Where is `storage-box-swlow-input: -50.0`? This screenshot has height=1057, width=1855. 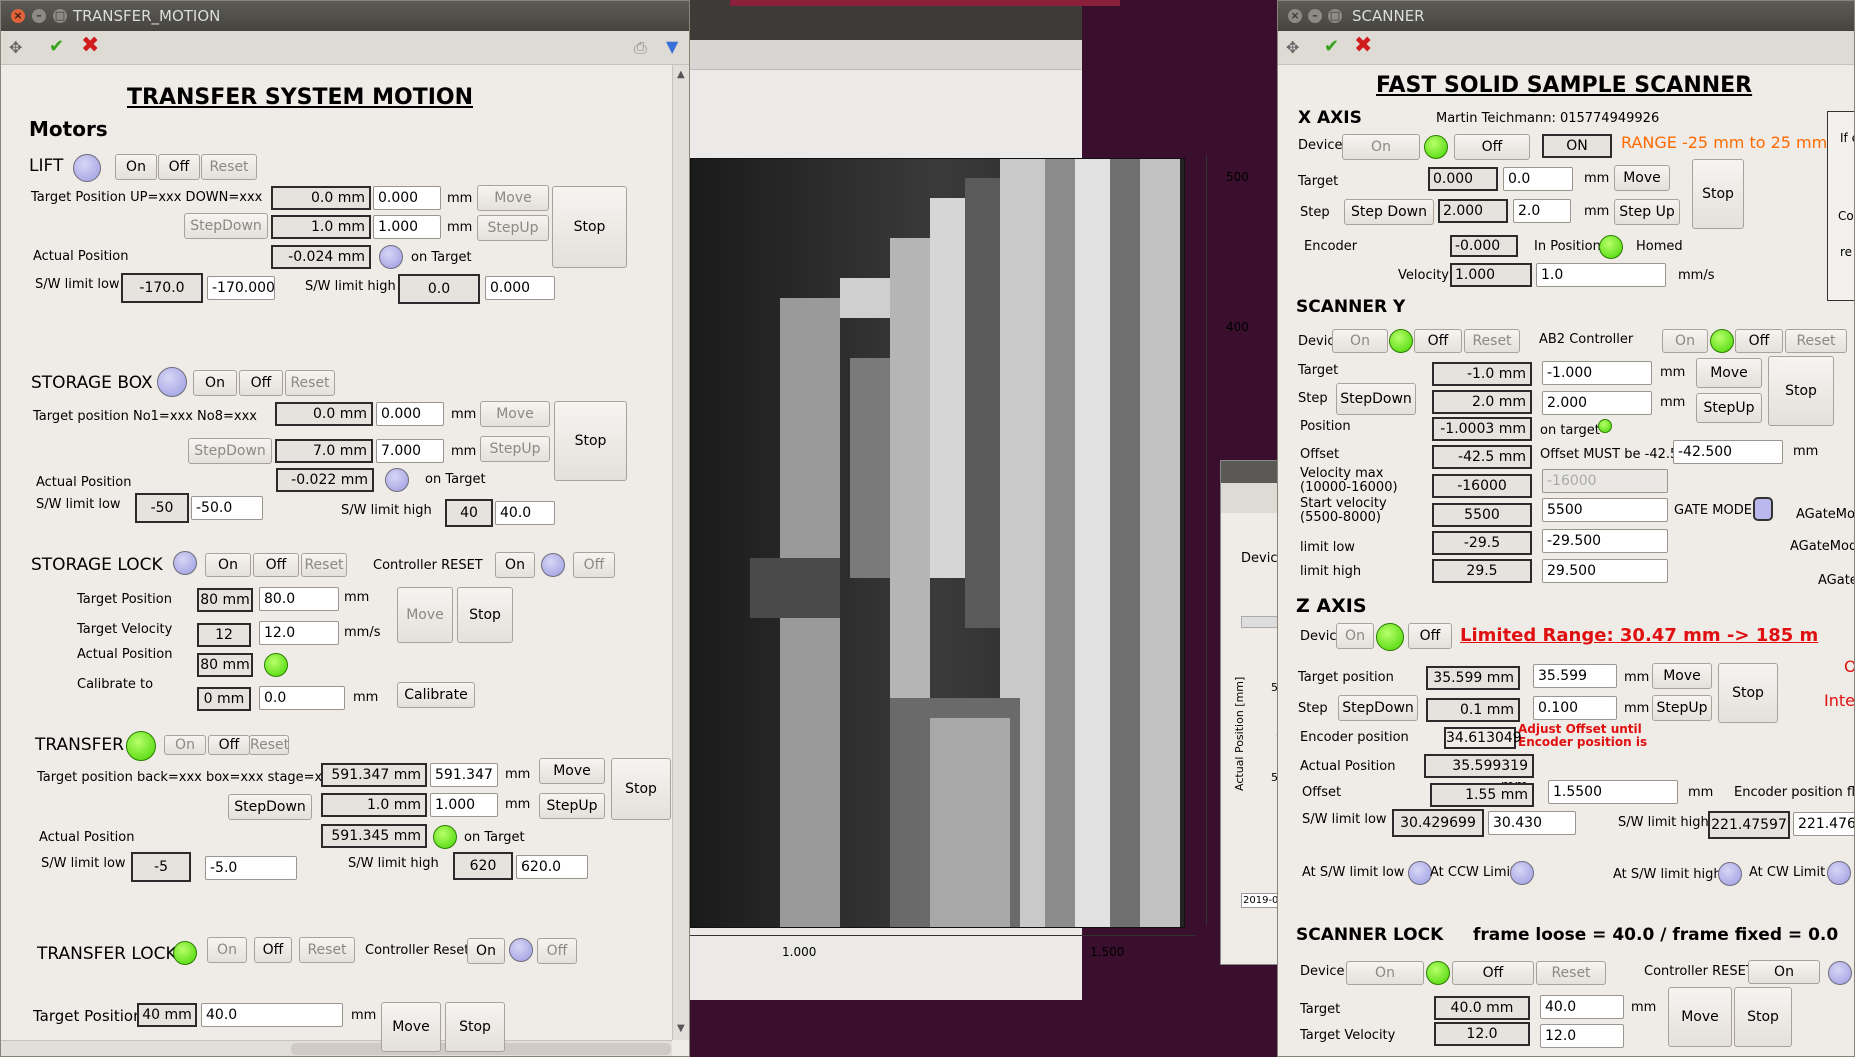 storage-box-swlow-input: -50.0 is located at coordinates (227, 508).